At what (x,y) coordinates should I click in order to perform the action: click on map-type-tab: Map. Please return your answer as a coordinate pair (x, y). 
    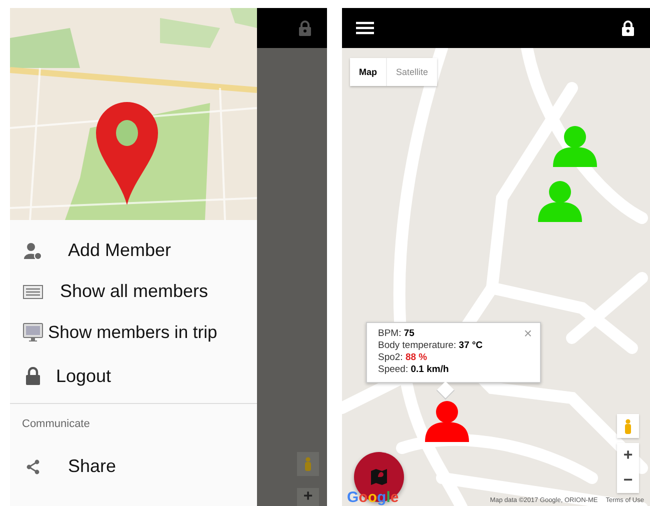
    Looking at the image, I should click on (368, 72).